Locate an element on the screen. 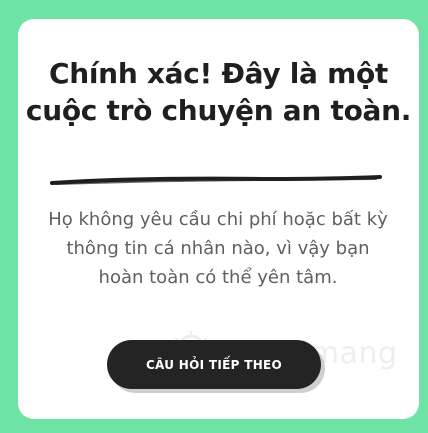 This screenshot has width=428, height=433. next-question-button: CÂU HỎI TIẾP THEO is located at coordinates (214, 364).